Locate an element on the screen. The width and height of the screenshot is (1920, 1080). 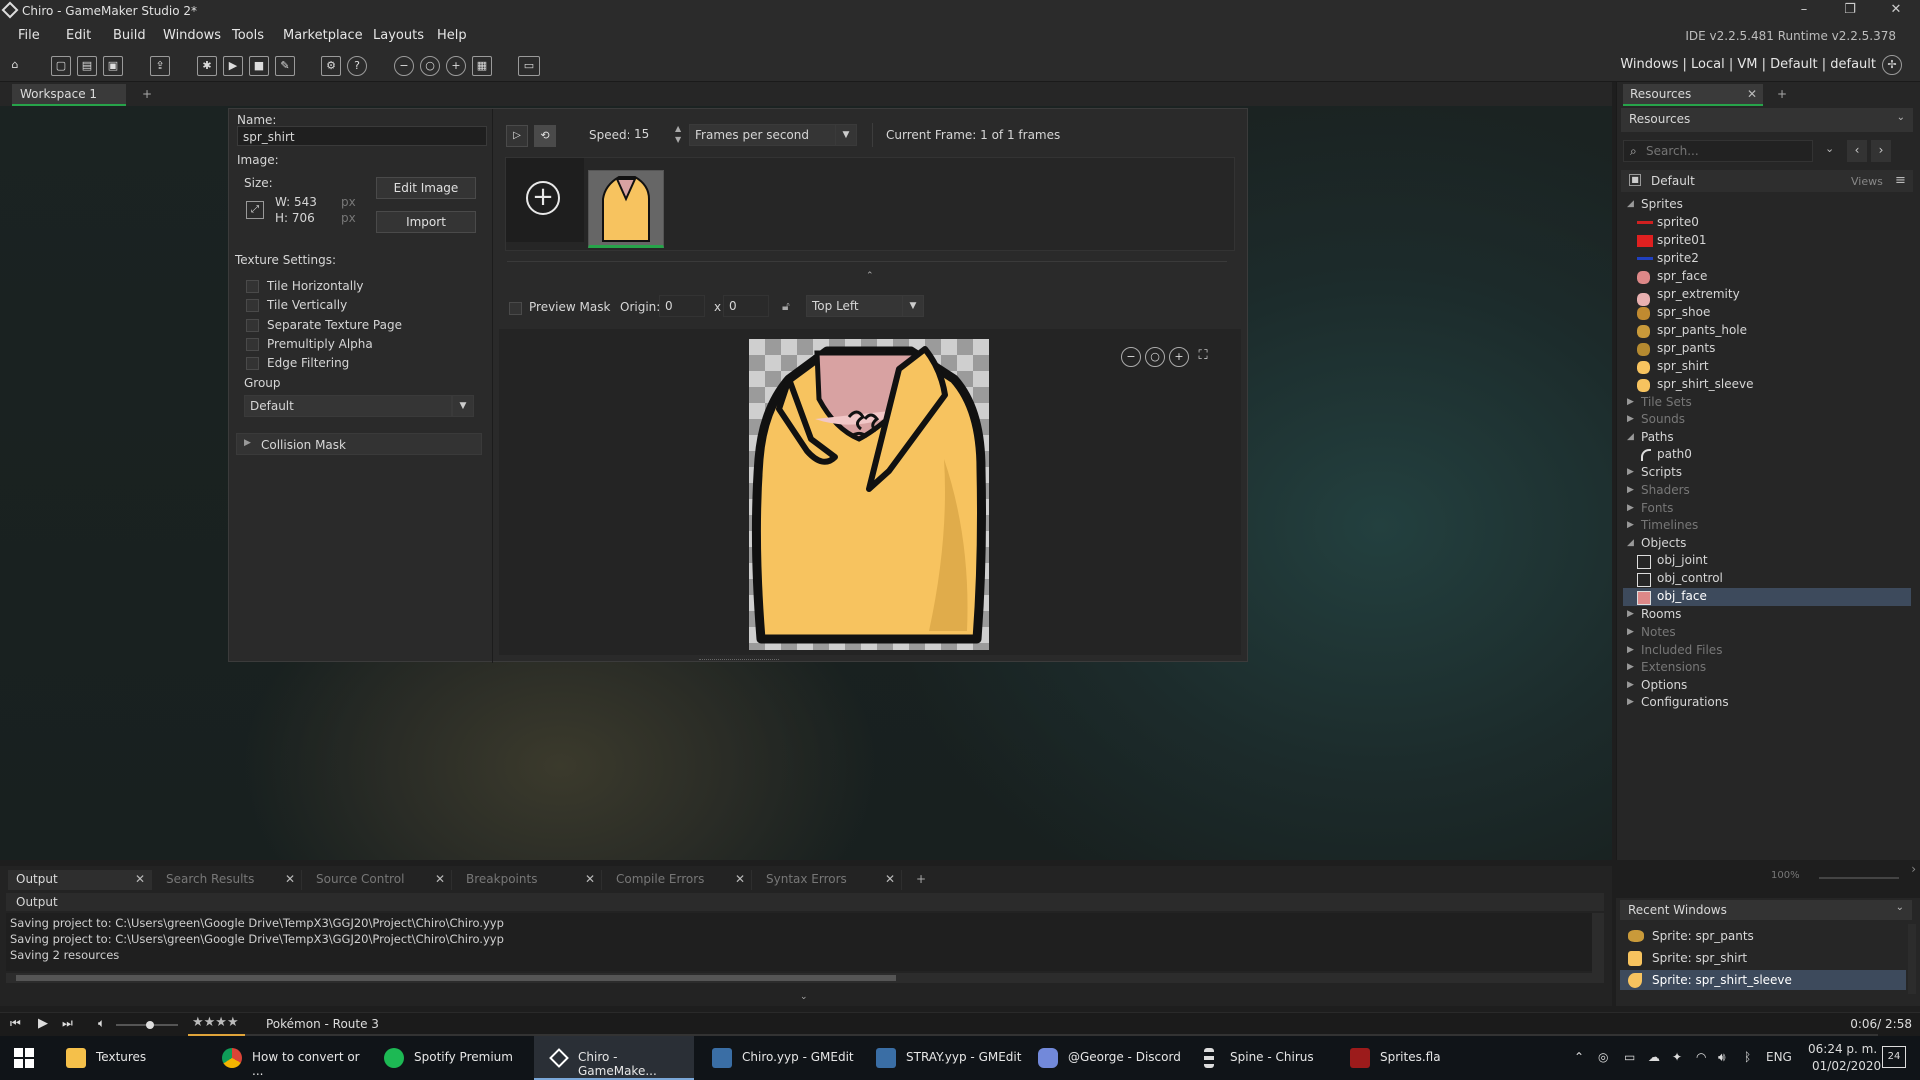
recent-item: Sprite: spr_shirt is located at coordinates (1763, 958).